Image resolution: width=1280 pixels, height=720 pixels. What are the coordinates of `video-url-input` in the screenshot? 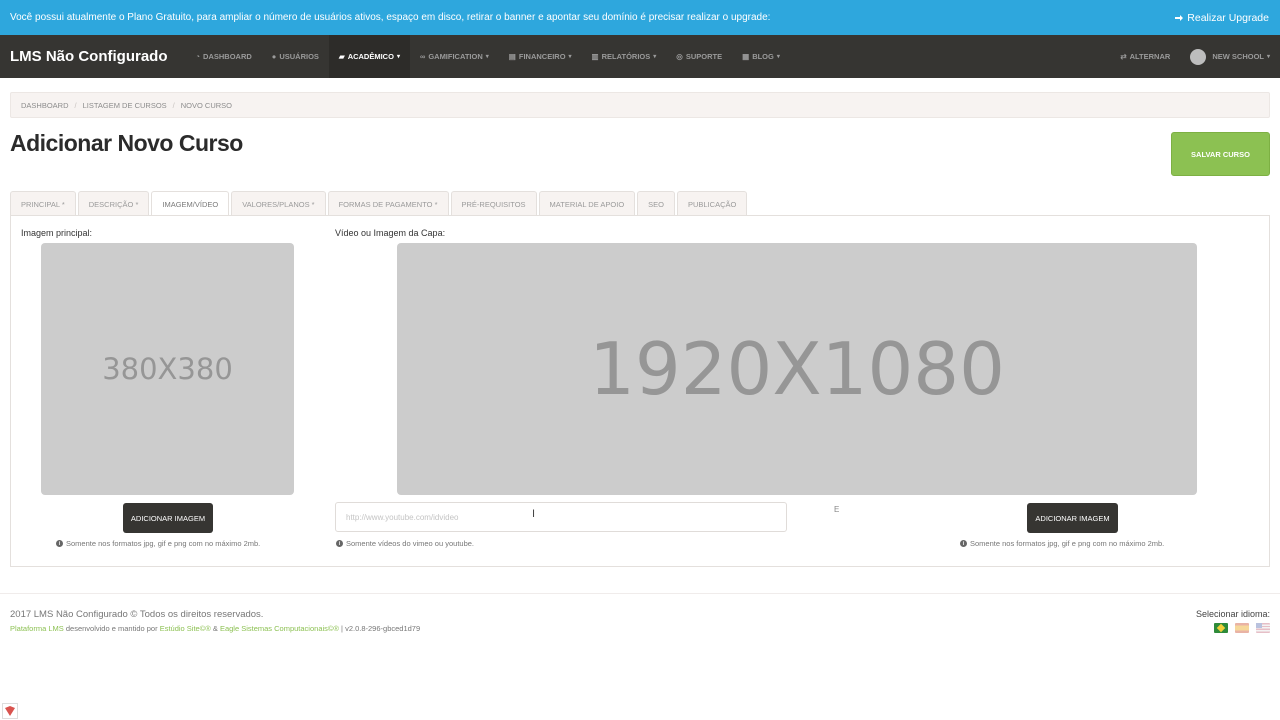 It's located at (561, 517).